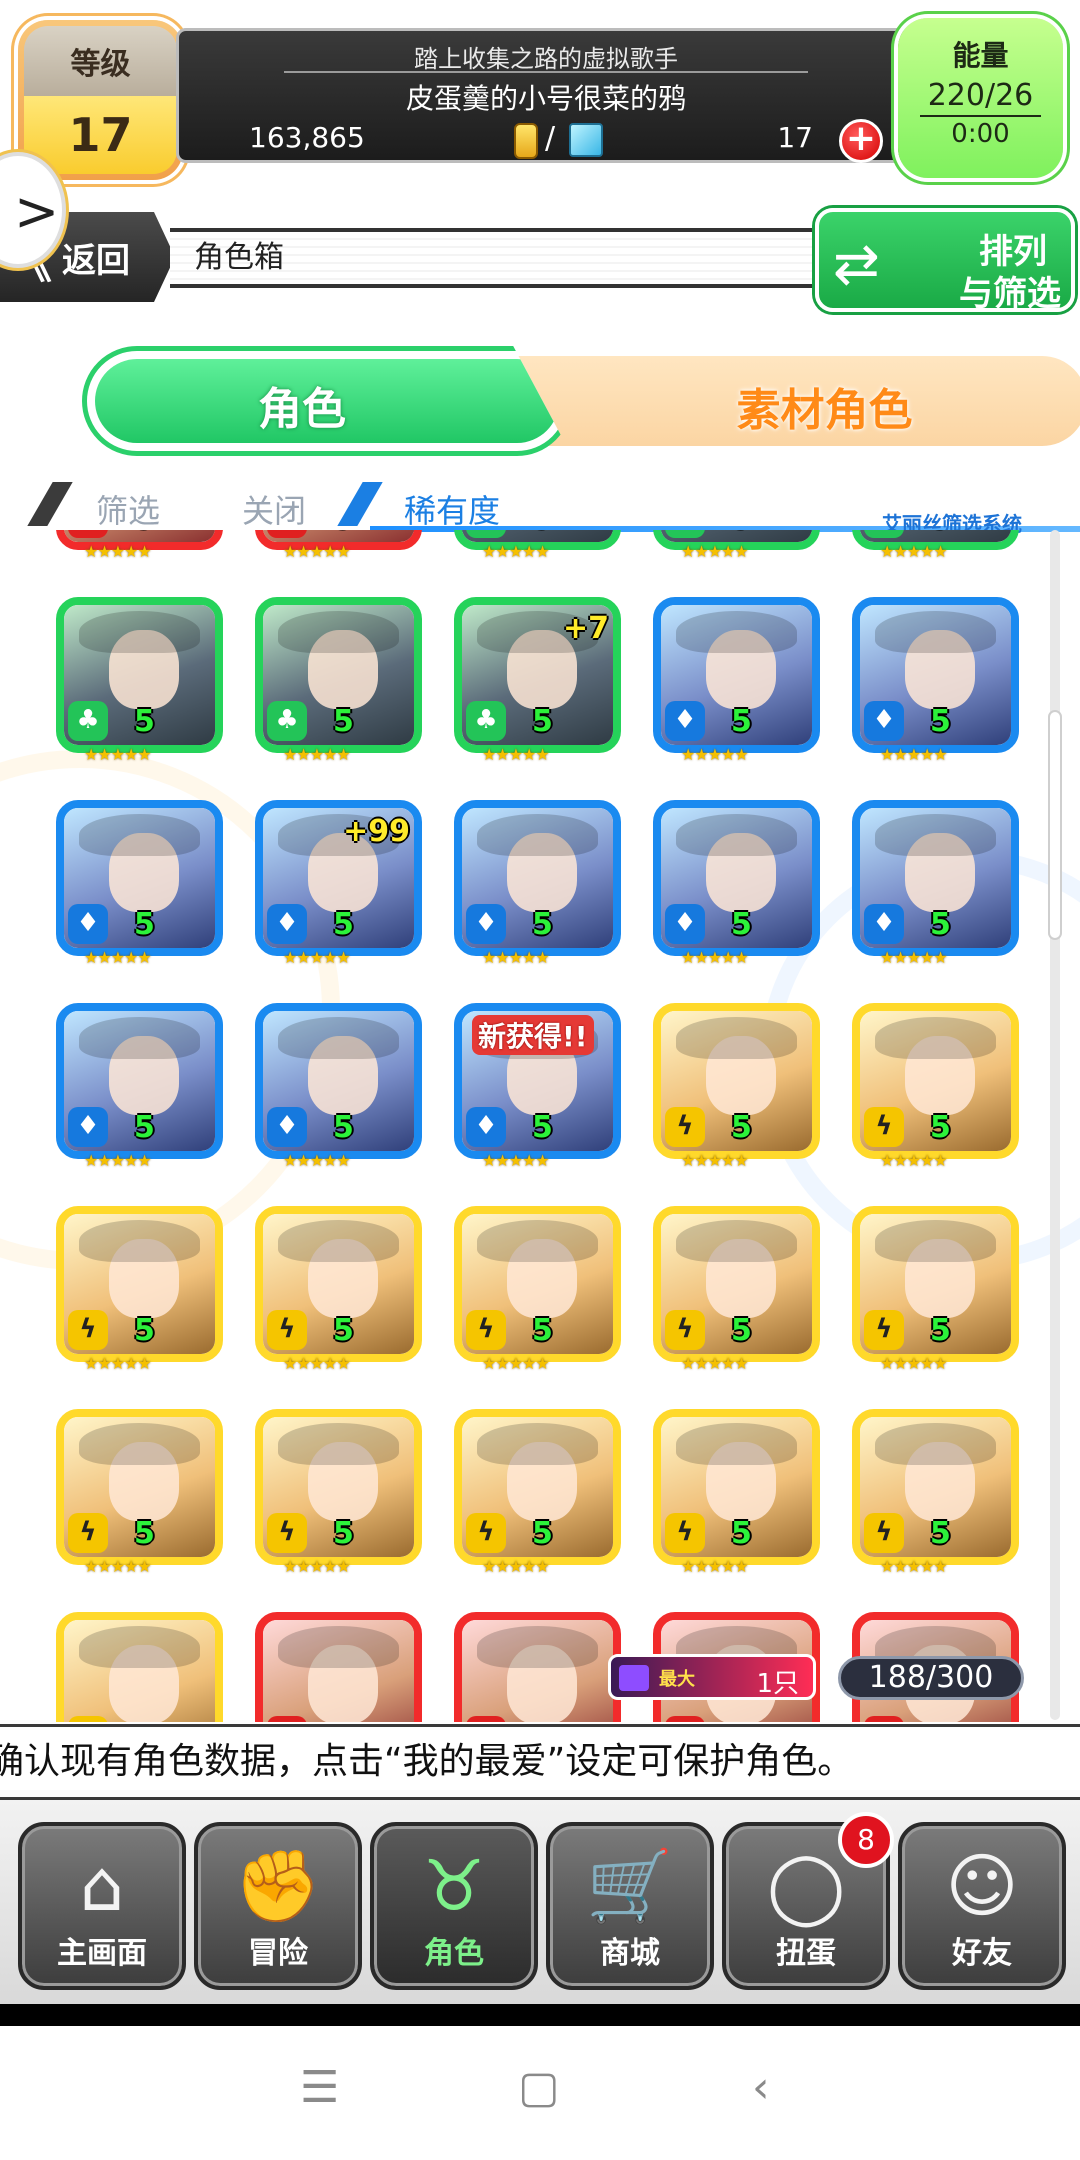 This screenshot has width=1080, height=2160. What do you see at coordinates (338, 884) in the screenshot?
I see `character-card: ♦ 5 +99 ★★★★★` at bounding box center [338, 884].